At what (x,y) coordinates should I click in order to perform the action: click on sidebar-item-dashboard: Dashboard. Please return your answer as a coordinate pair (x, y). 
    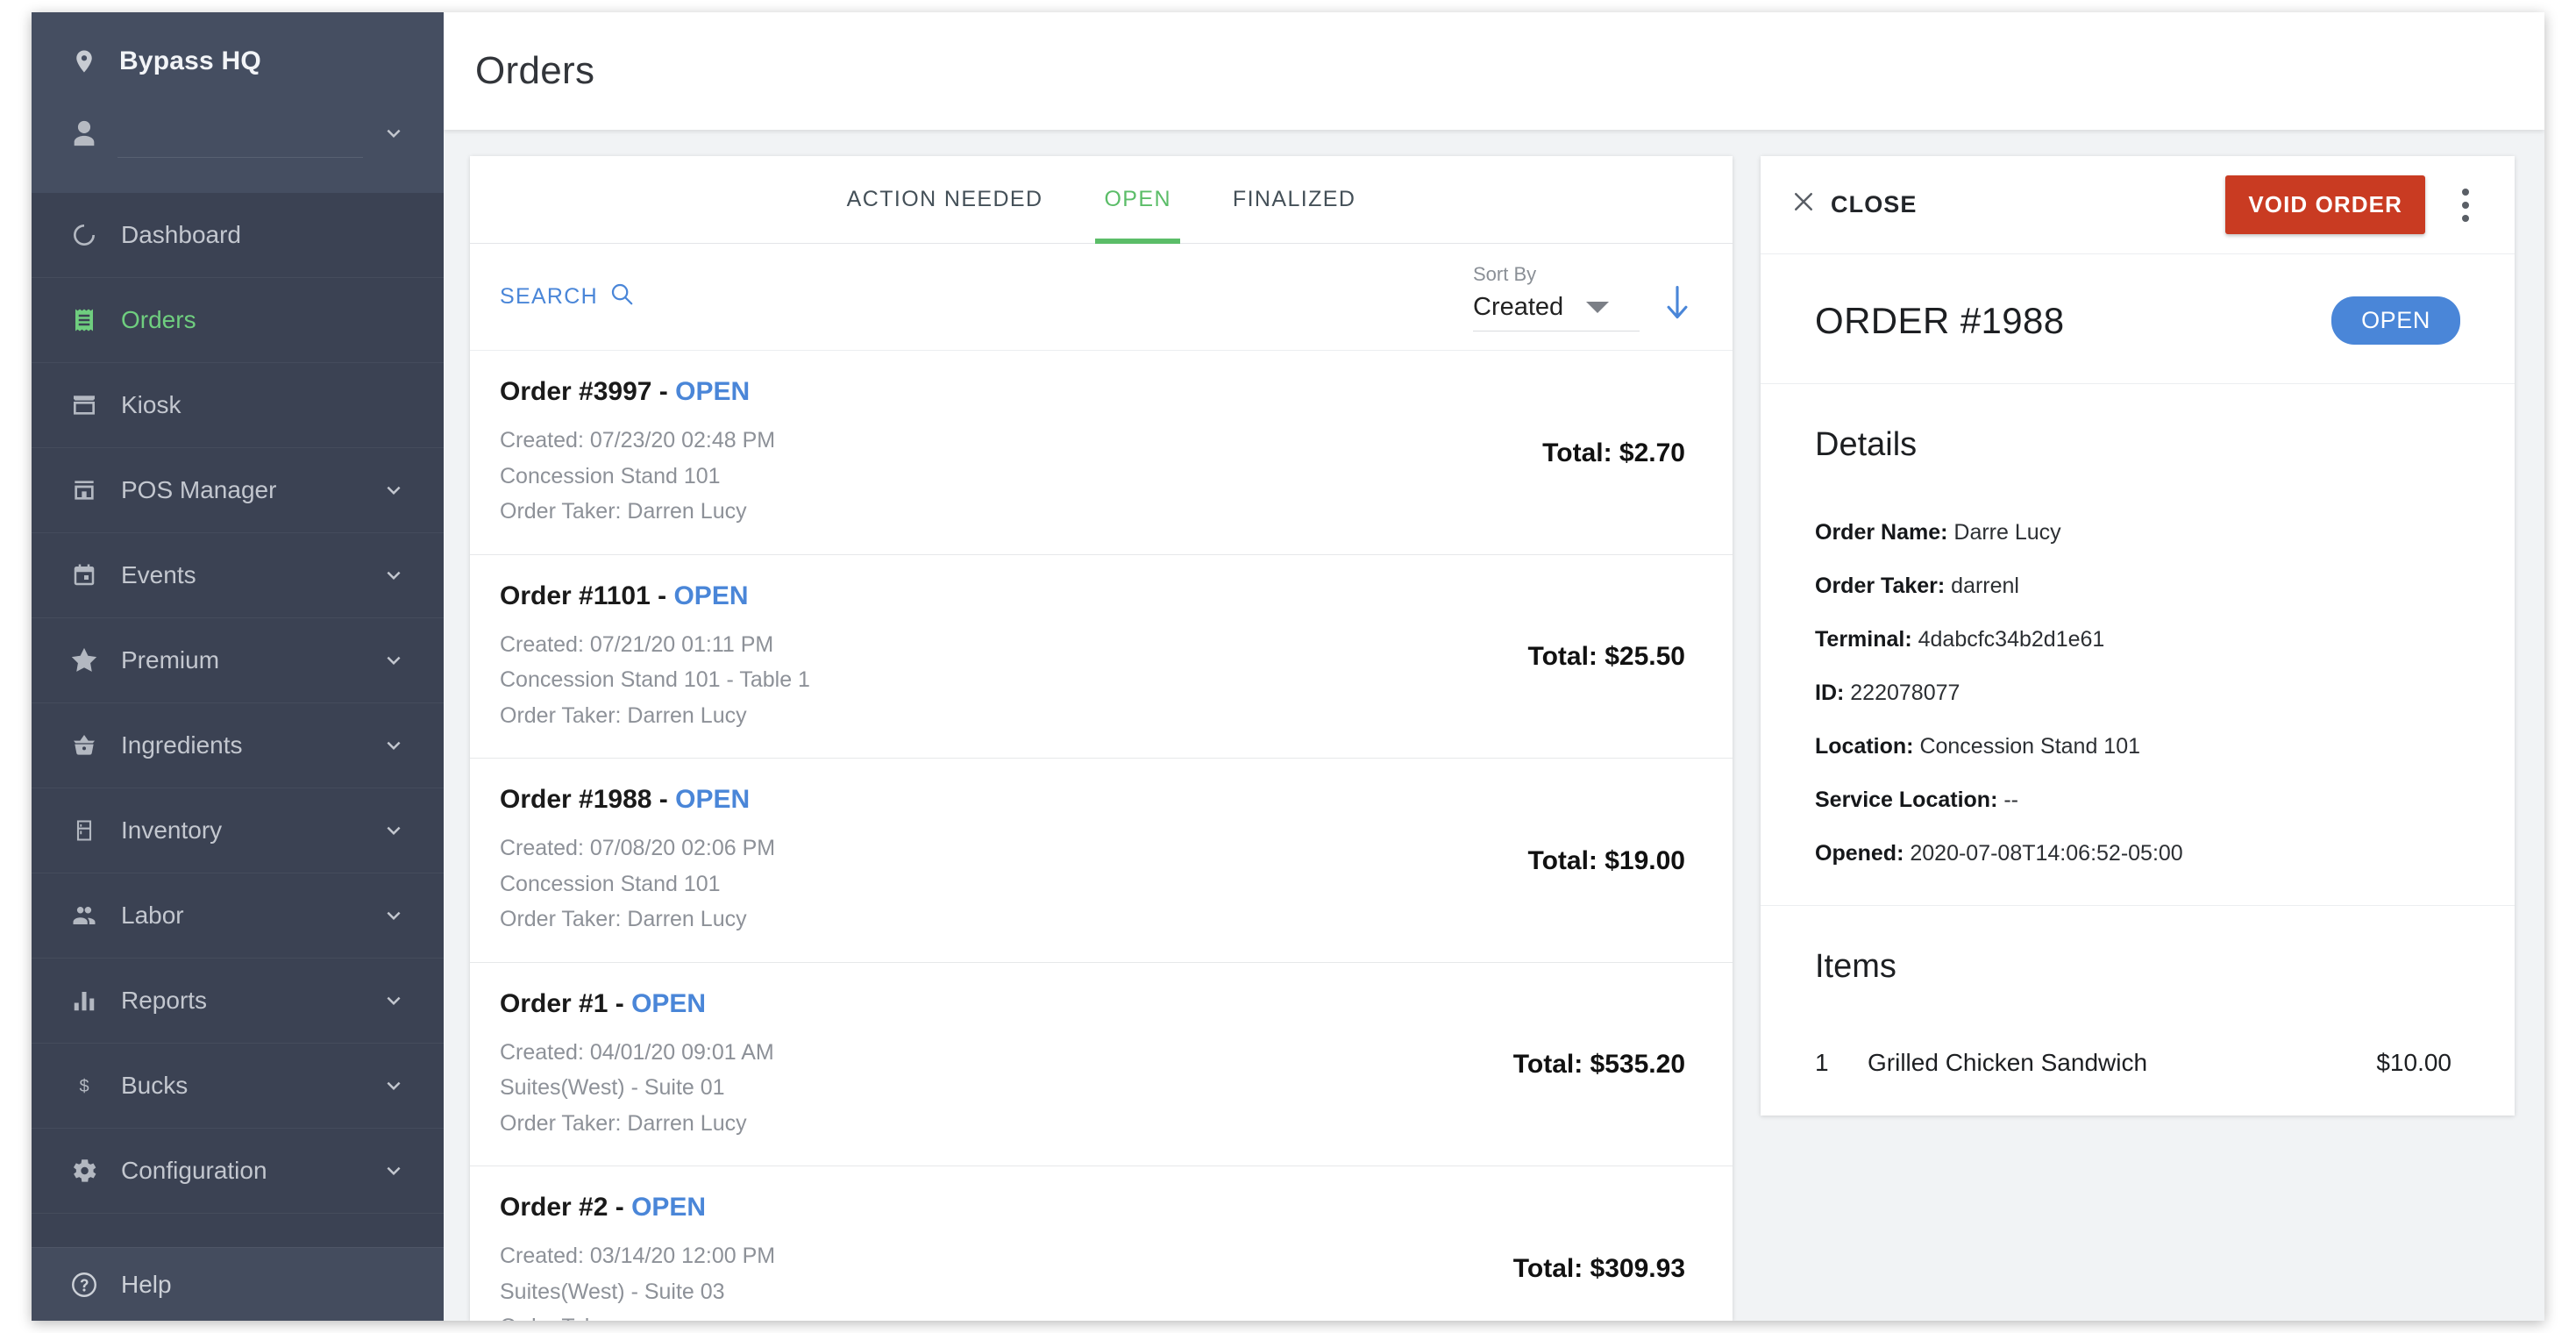
    Looking at the image, I should click on (238, 235).